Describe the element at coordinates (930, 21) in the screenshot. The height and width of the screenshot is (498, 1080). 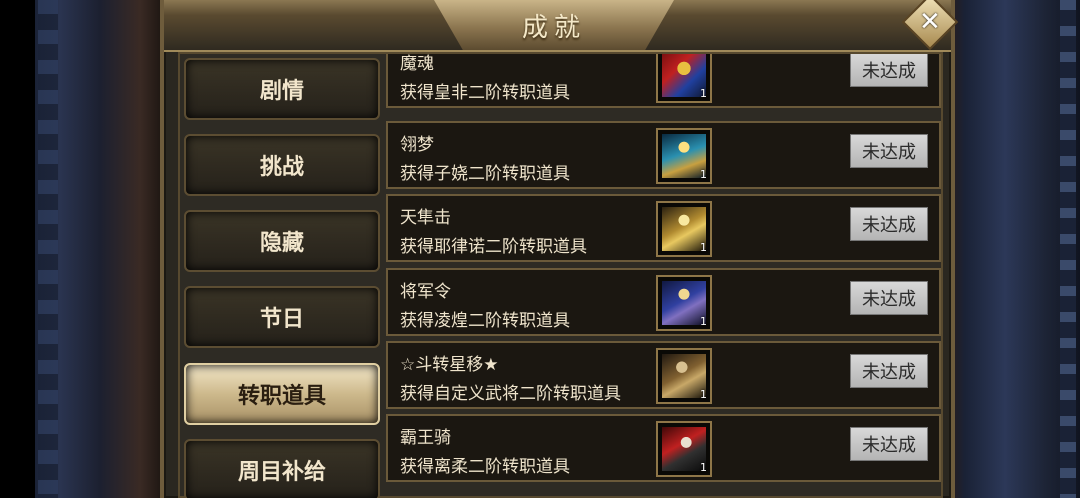
I see `close-icon: ✕` at that location.